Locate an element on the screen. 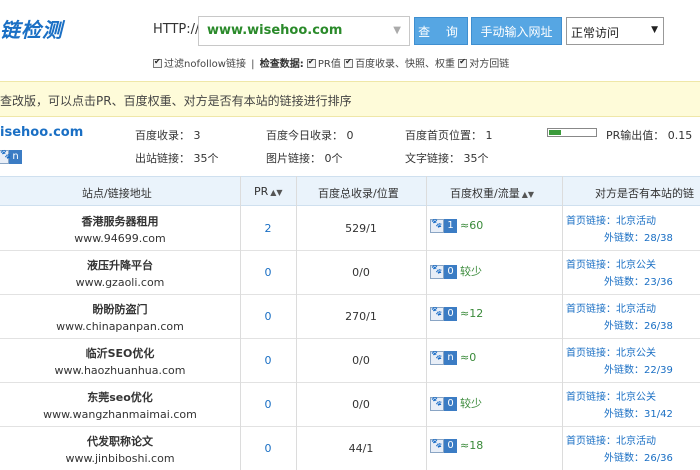 Image resolution: width=700 pixels, height=470 pixels. outlink-count: 外链数：26/38 is located at coordinates (619, 324).